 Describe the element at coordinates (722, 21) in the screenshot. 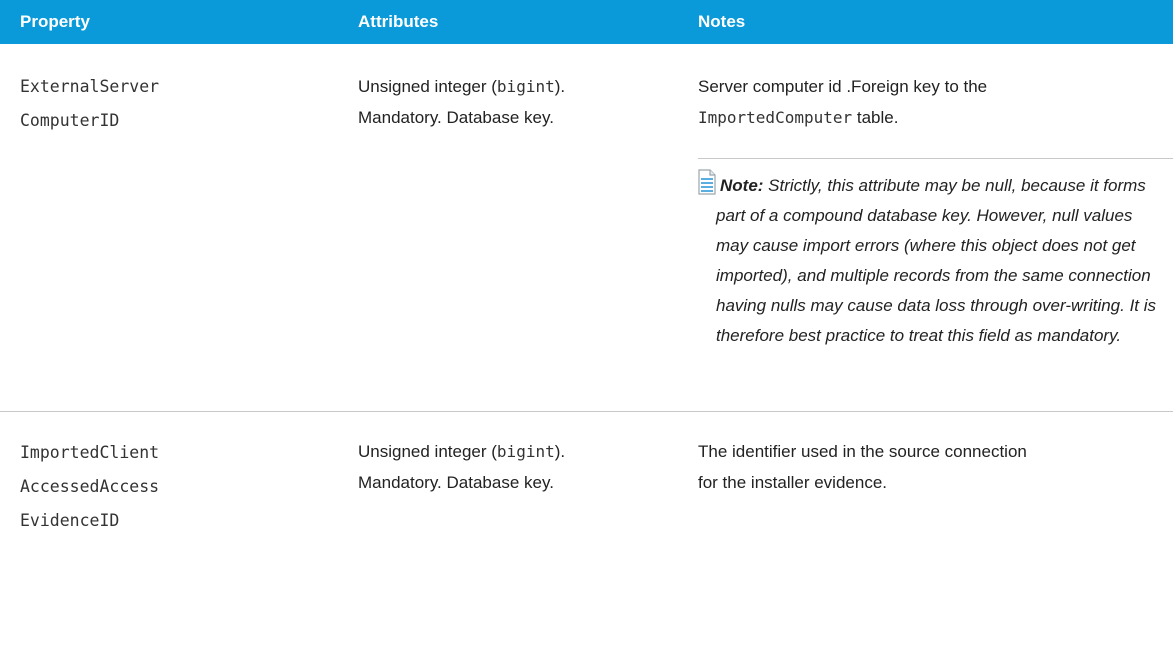

I see `header-notes: Notes` at that location.